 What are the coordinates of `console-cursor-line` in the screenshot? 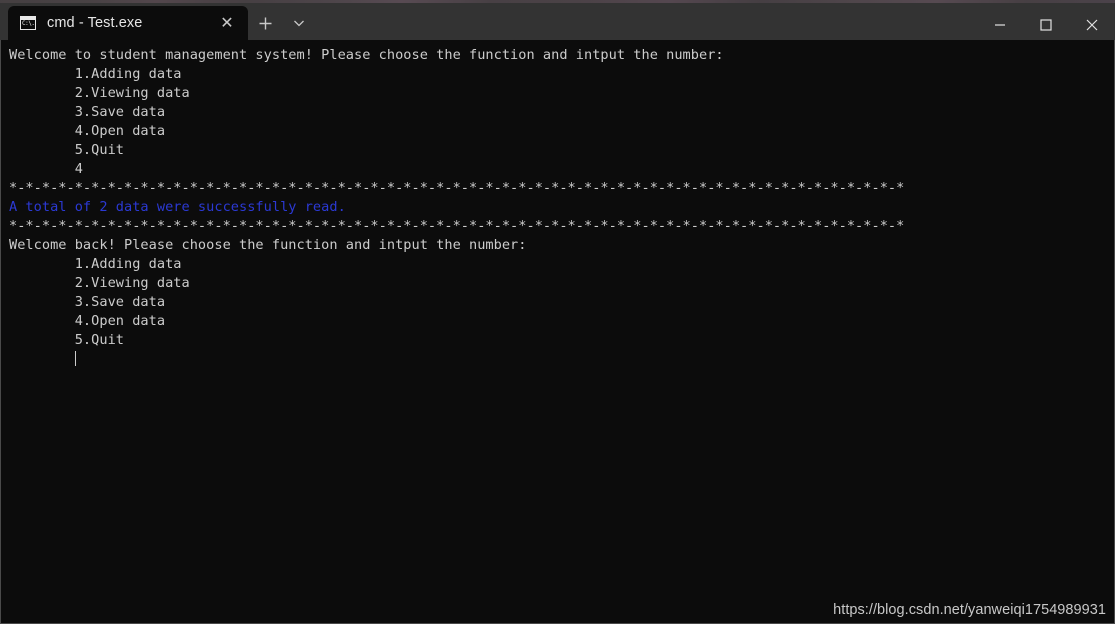 It's located at (456, 359).